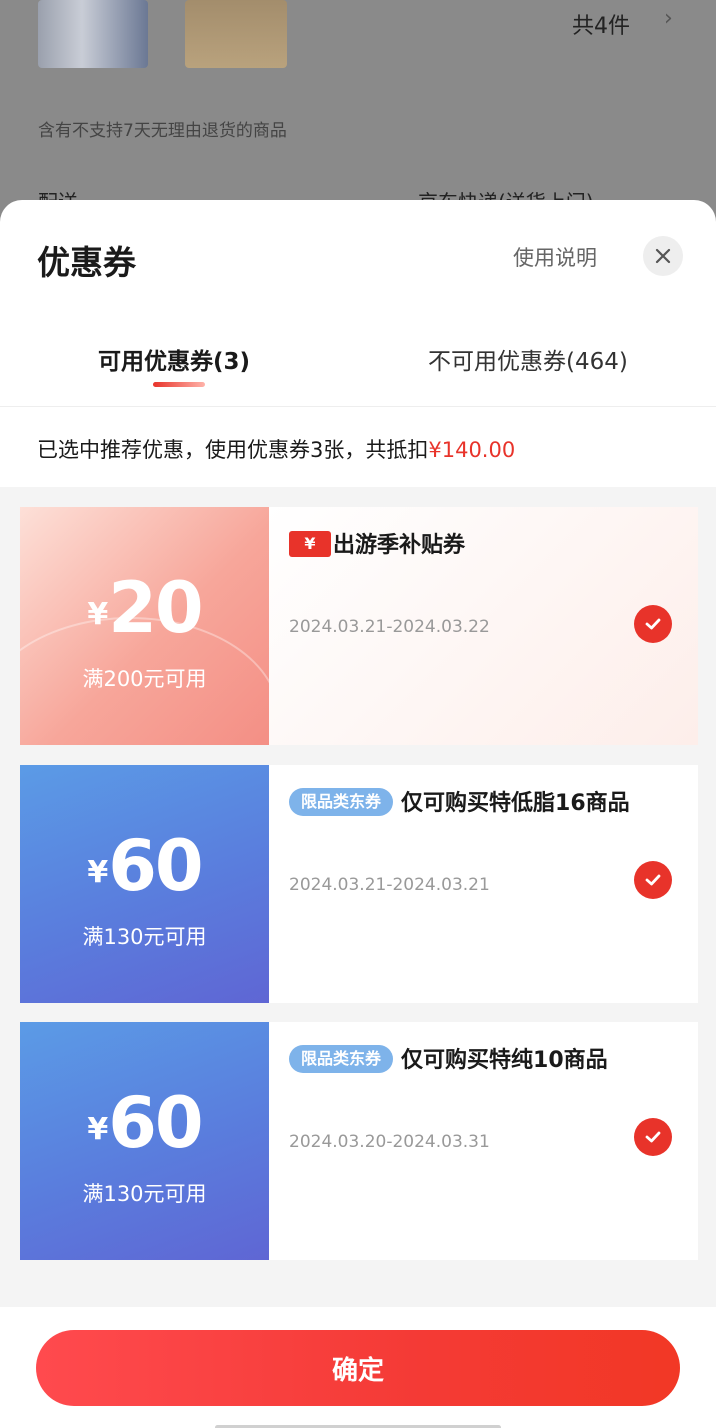 The image size is (716, 1428). What do you see at coordinates (86, 262) in the screenshot?
I see `sheet-title: 优惠券` at bounding box center [86, 262].